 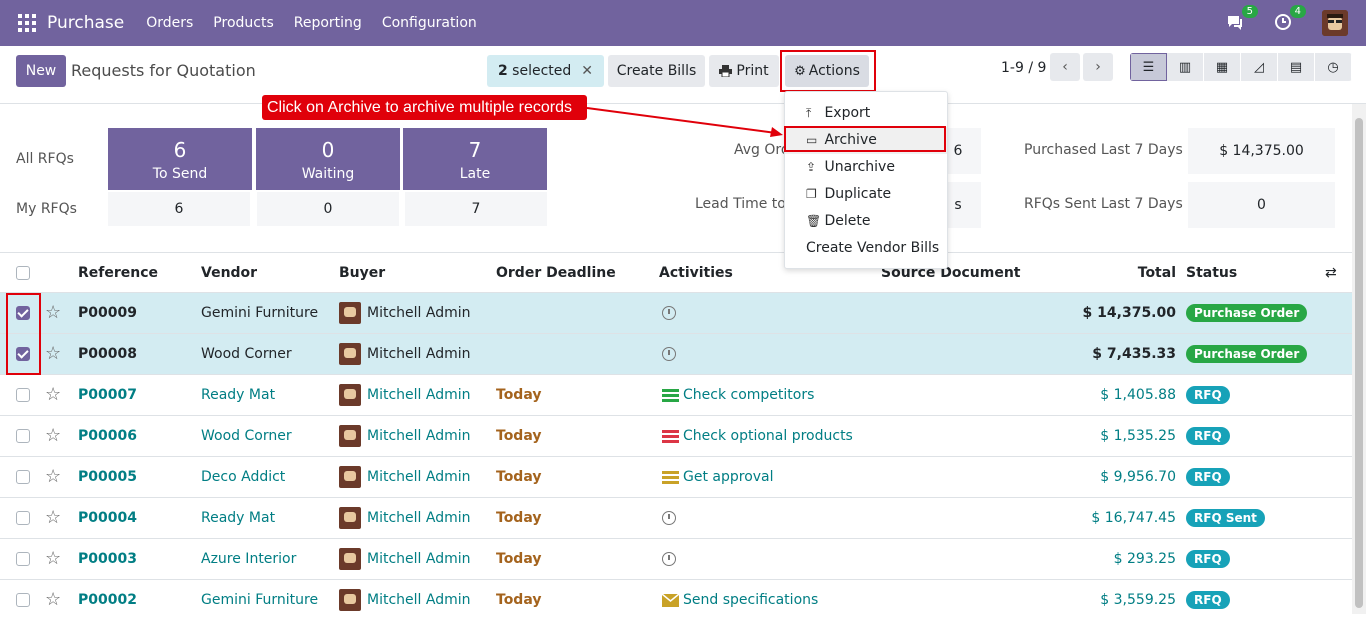 What do you see at coordinates (180, 159) in the screenshot?
I see `tile-to-send: 6 To Send` at bounding box center [180, 159].